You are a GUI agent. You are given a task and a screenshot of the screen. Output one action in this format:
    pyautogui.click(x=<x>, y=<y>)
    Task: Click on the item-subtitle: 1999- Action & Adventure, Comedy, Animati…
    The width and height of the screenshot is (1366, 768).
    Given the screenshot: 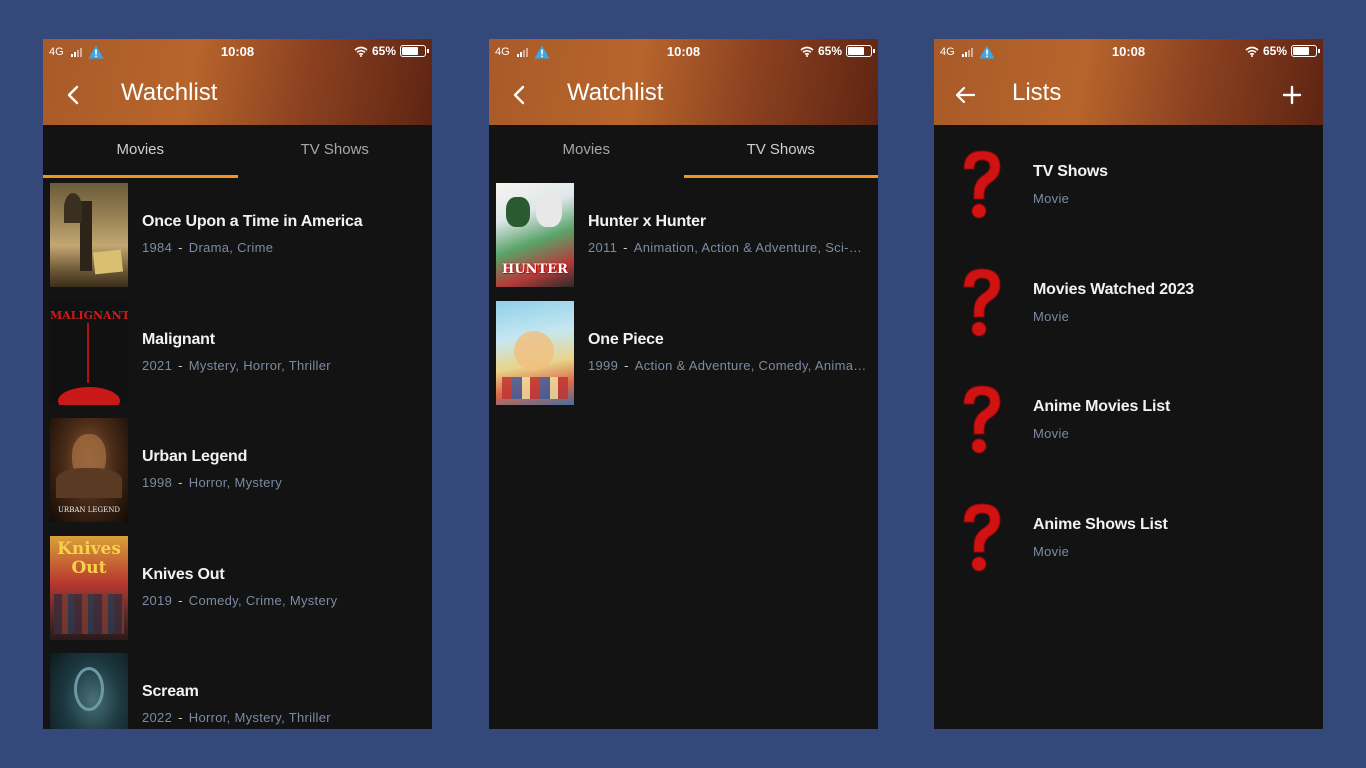 What is the action you would take?
    pyautogui.click(x=732, y=365)
    